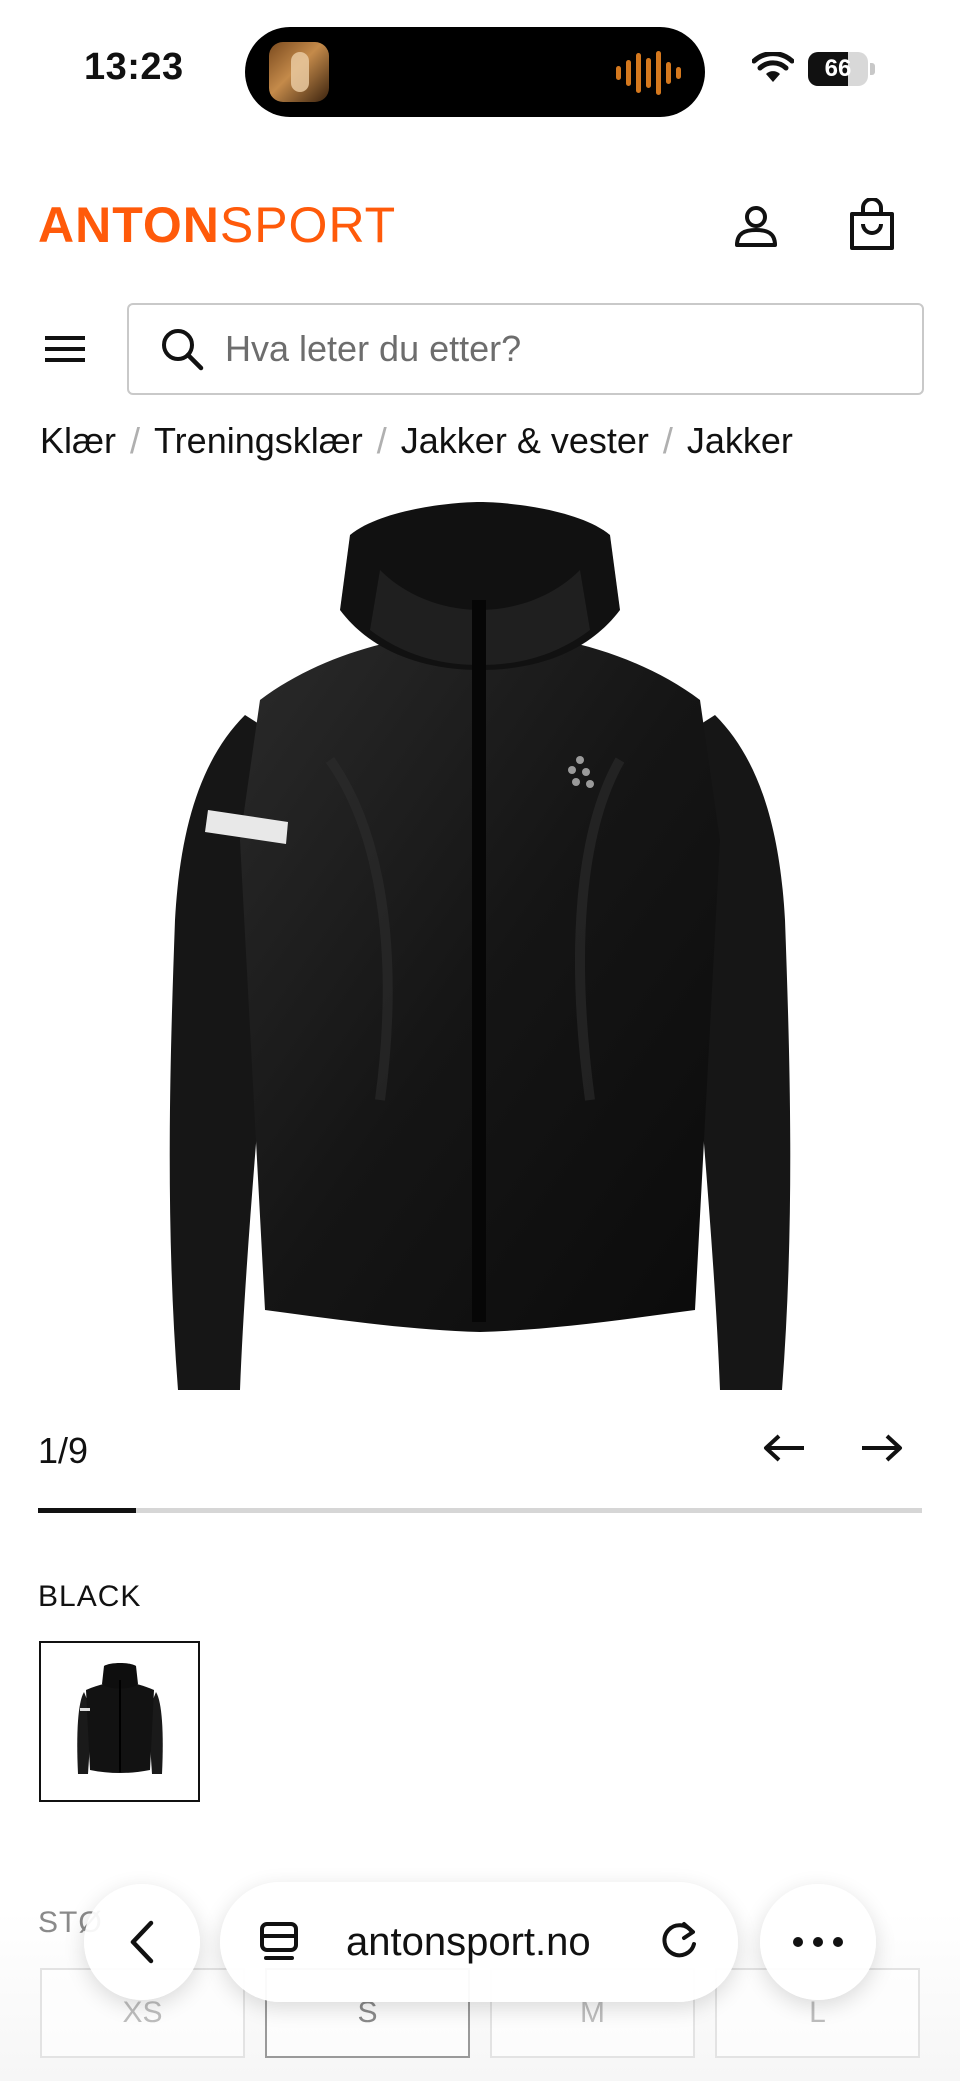  I want to click on person-icon, so click(756, 226).